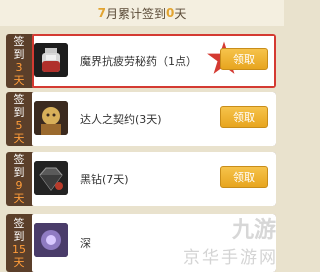 This screenshot has width=320, height=272. I want to click on reward-name: 达人之契约(3天), so click(121, 119).